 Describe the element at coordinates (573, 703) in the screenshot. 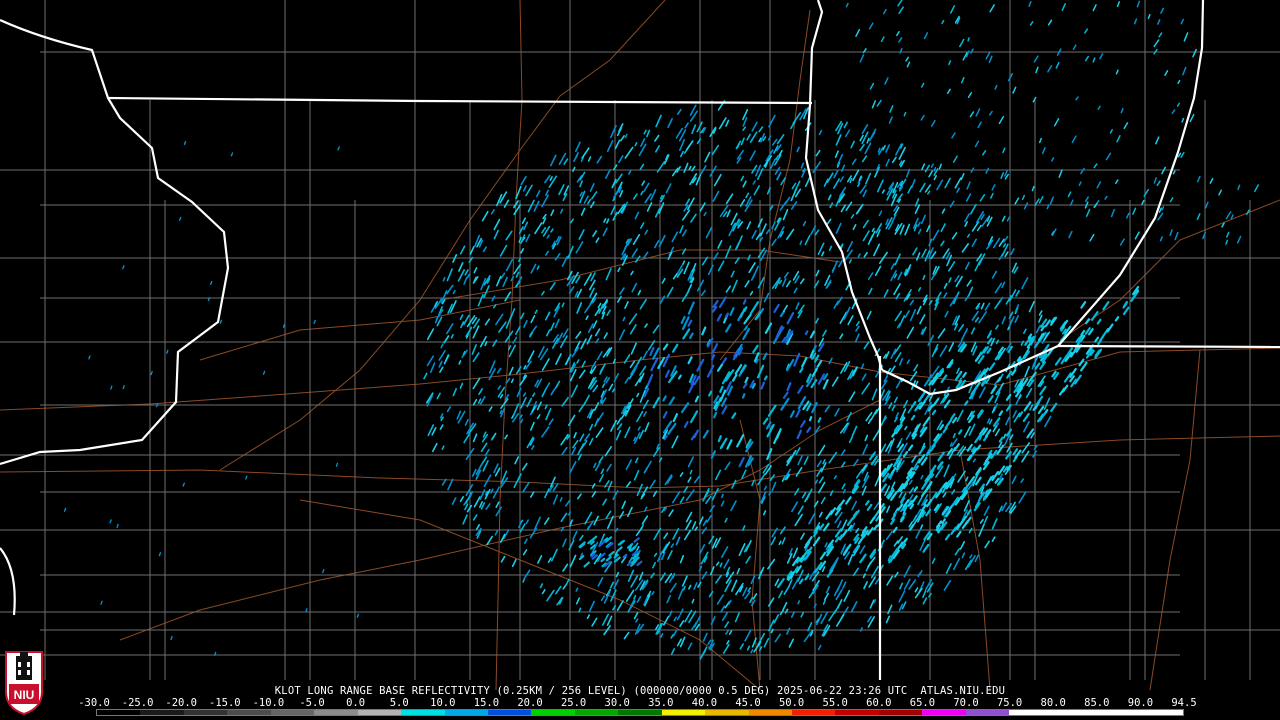

I see `scale-label: 25.0` at that location.